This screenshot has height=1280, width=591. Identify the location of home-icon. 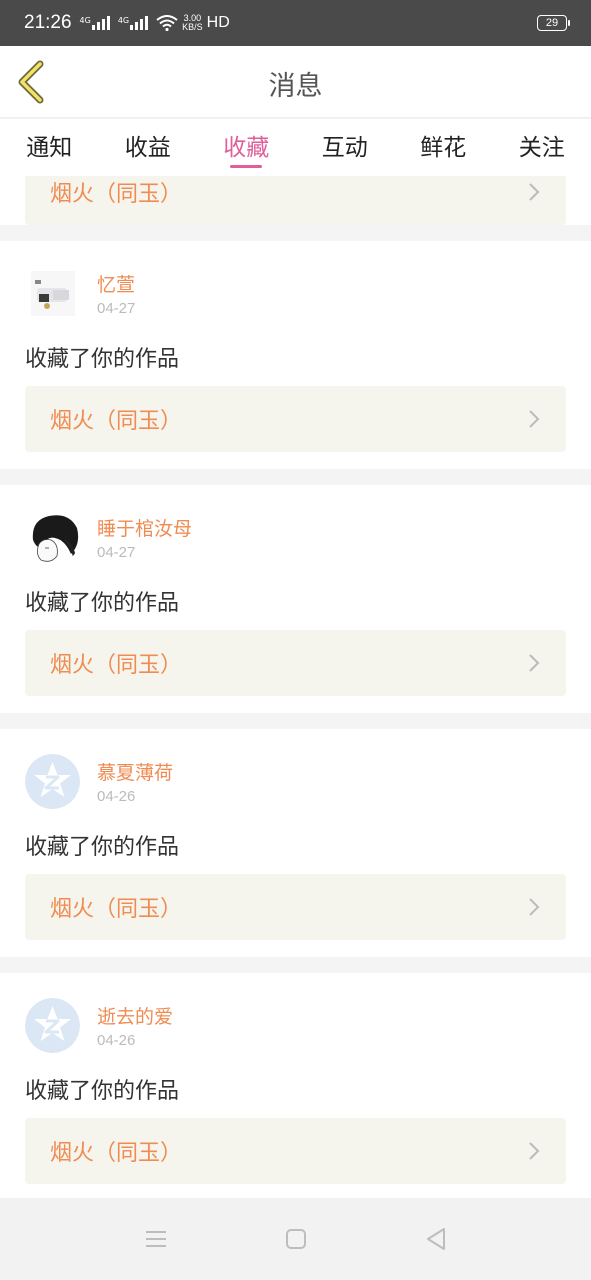
(295, 1239).